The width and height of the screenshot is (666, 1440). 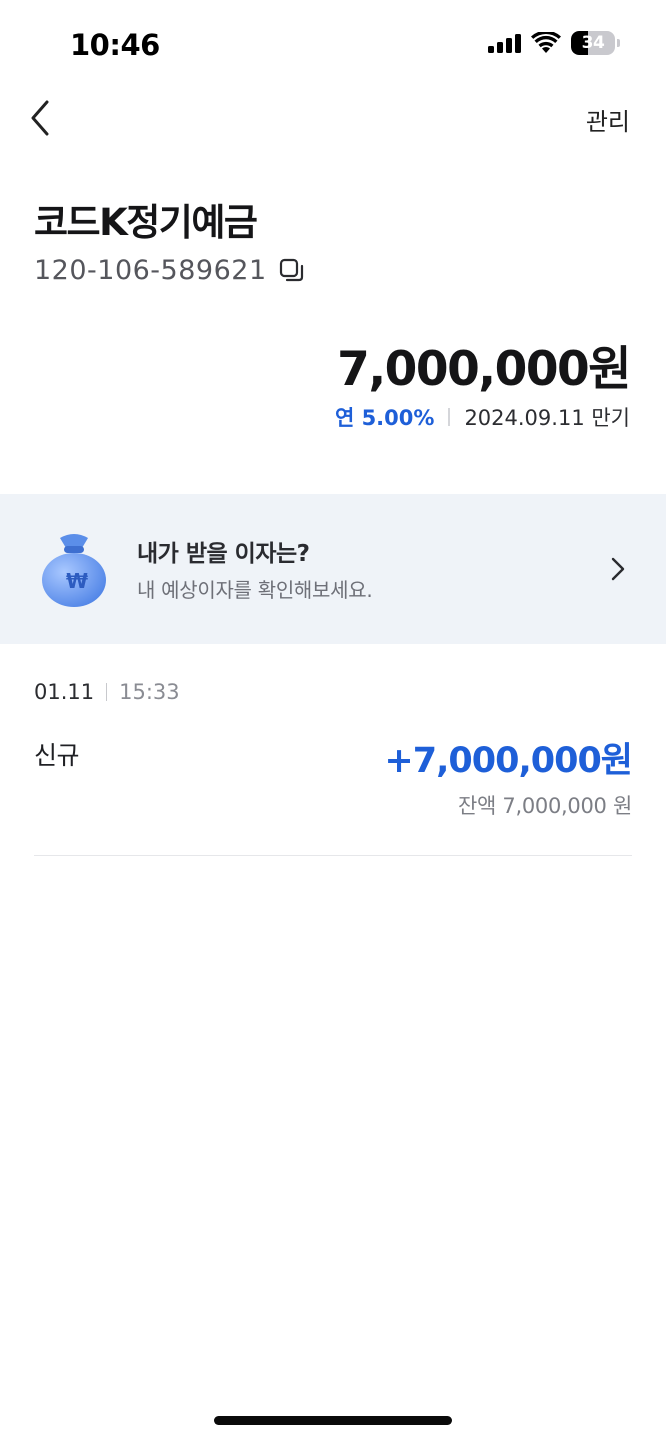 What do you see at coordinates (150, 270) in the screenshot?
I see `account-number: 120-106-589621` at bounding box center [150, 270].